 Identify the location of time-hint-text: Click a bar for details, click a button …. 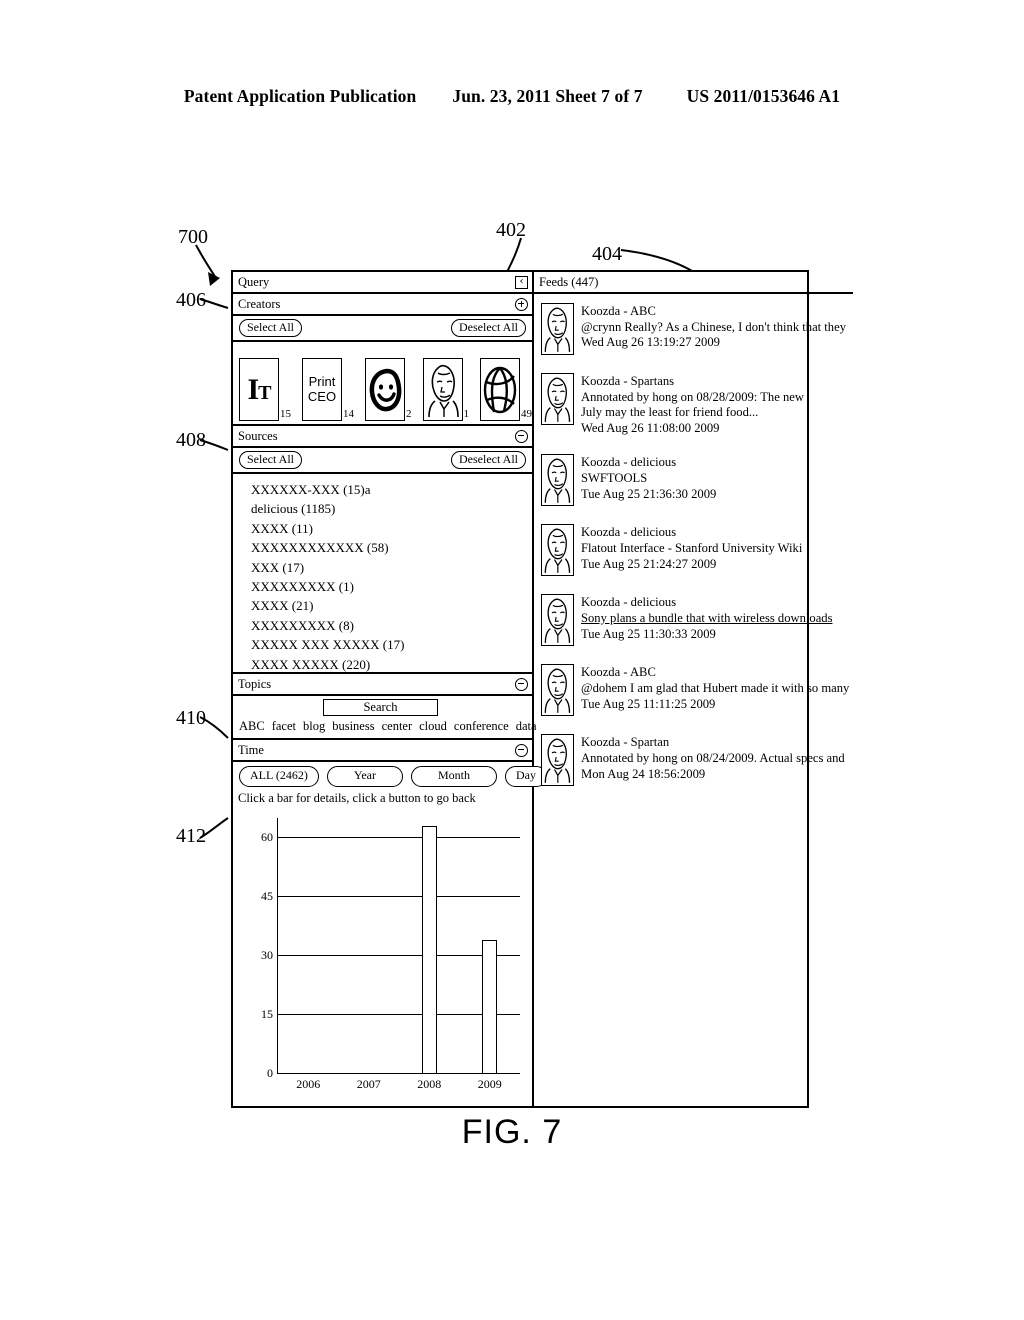
(357, 797).